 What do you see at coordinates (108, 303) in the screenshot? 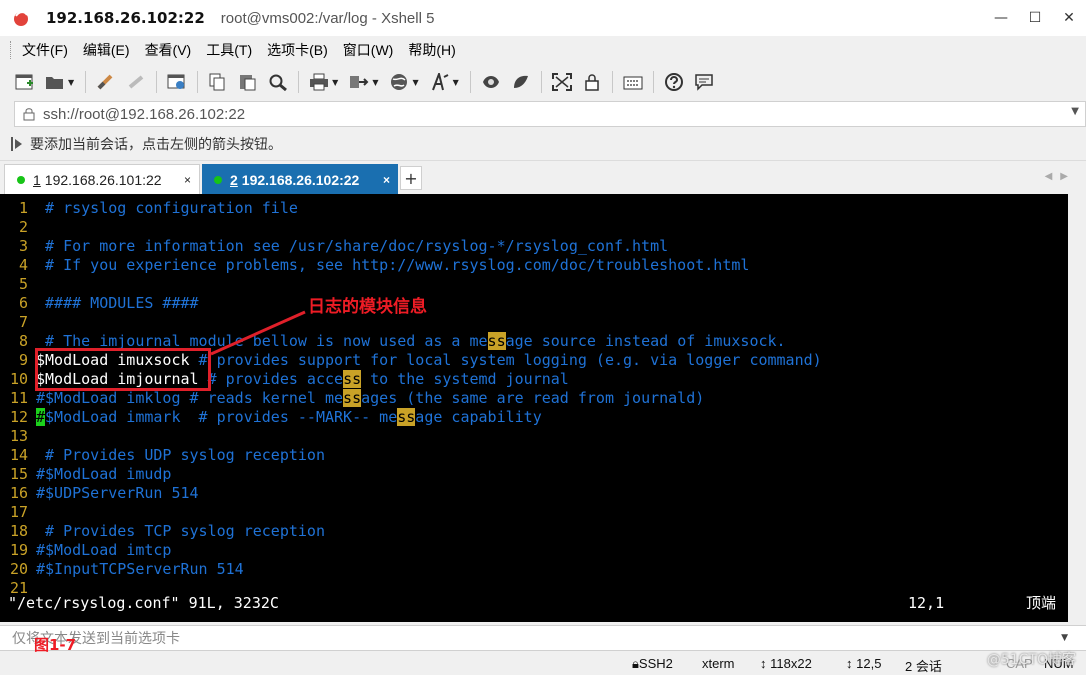
I see `terminal-line: 6 #### MODULES ####` at bounding box center [108, 303].